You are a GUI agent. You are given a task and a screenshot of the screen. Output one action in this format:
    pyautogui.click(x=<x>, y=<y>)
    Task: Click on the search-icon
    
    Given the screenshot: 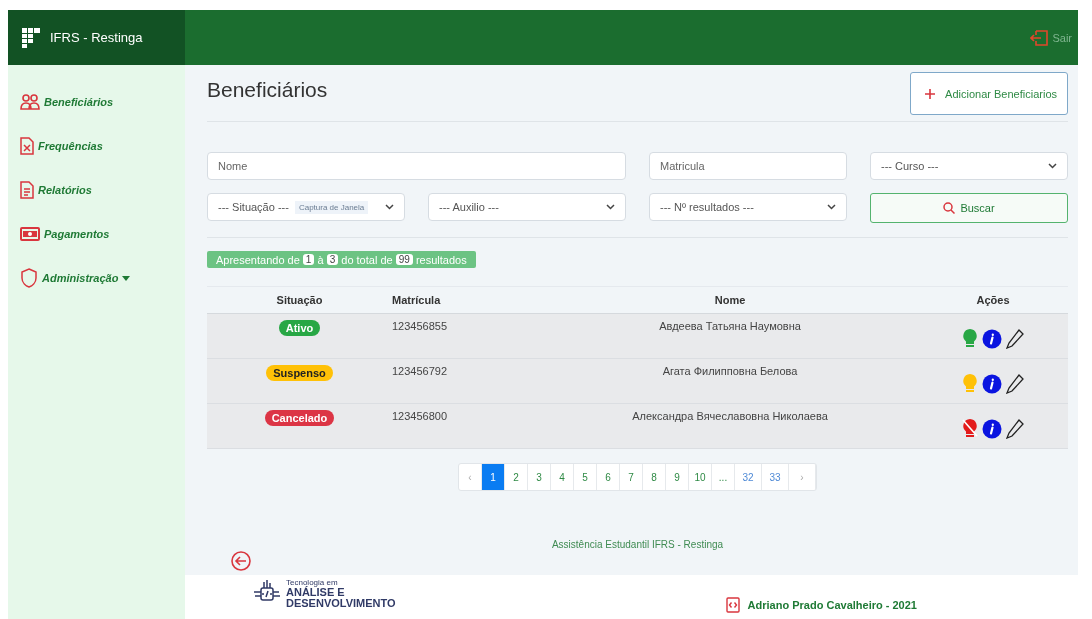 What is the action you would take?
    pyautogui.click(x=949, y=208)
    